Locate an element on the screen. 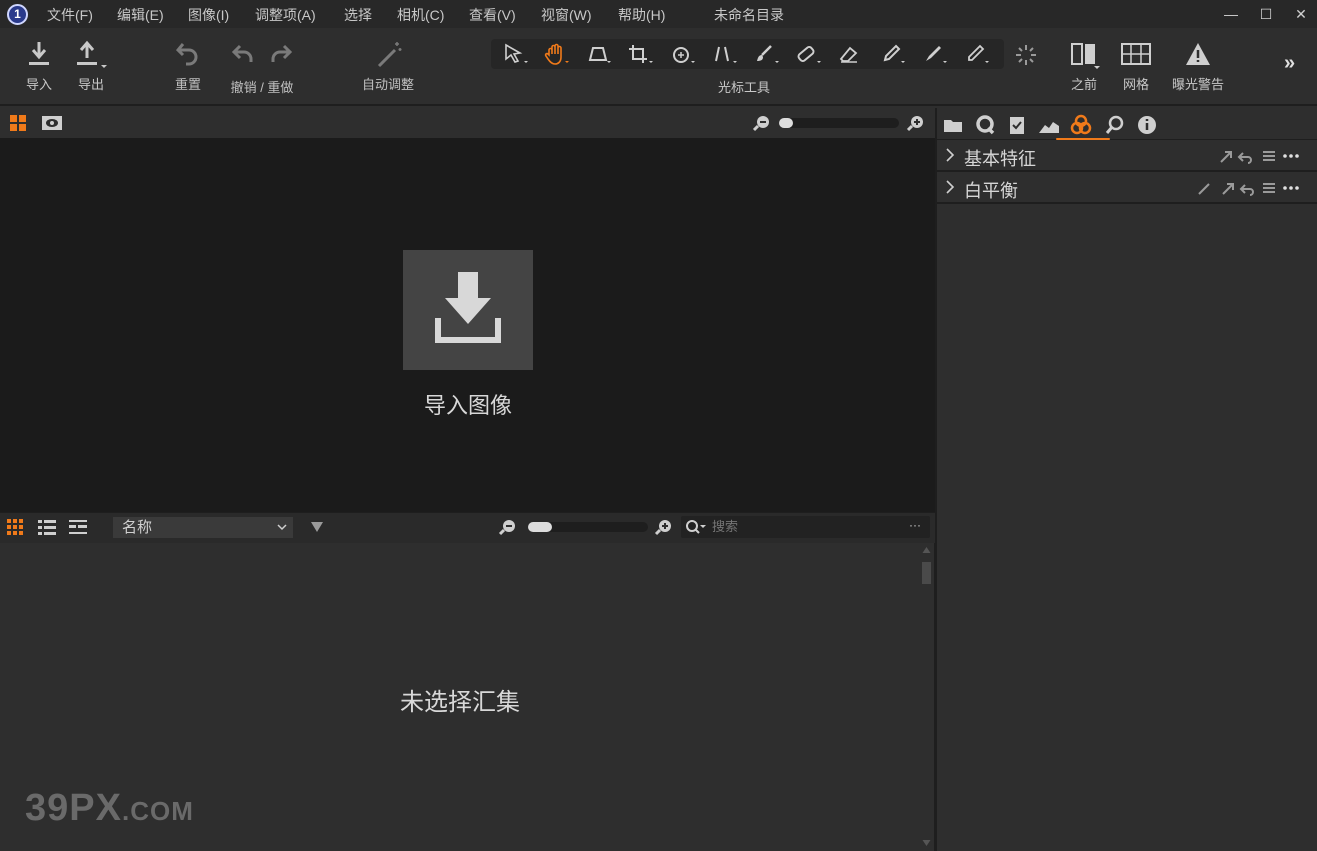  exposure-warning-label: 曝光警告 is located at coordinates (1197, 84).